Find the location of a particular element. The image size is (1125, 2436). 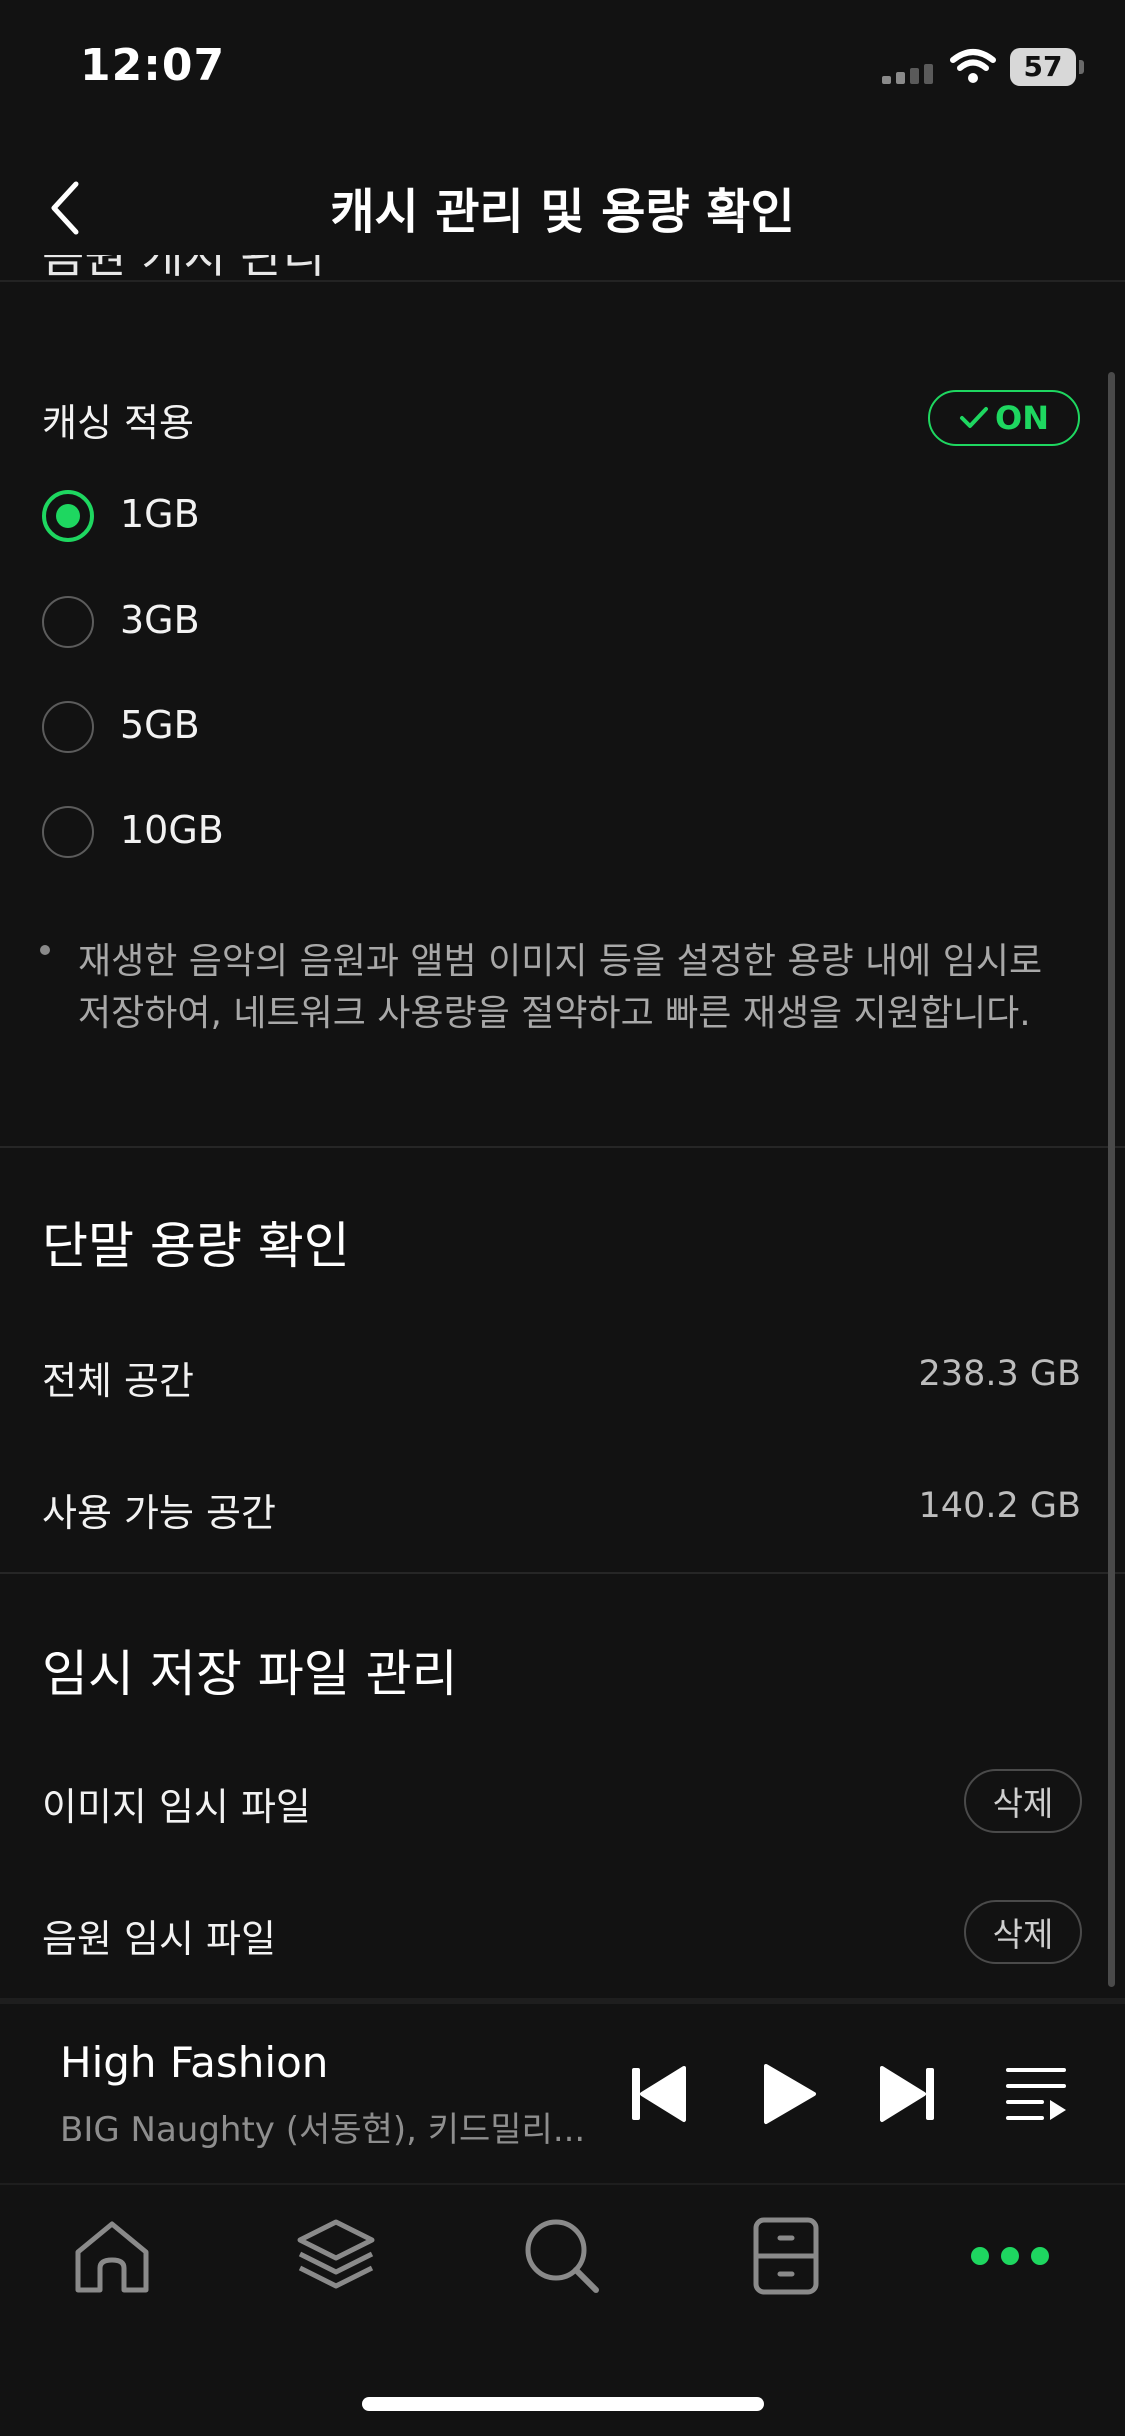

storage-section-title: 단말 용량 확인 is located at coordinates (196, 1246).